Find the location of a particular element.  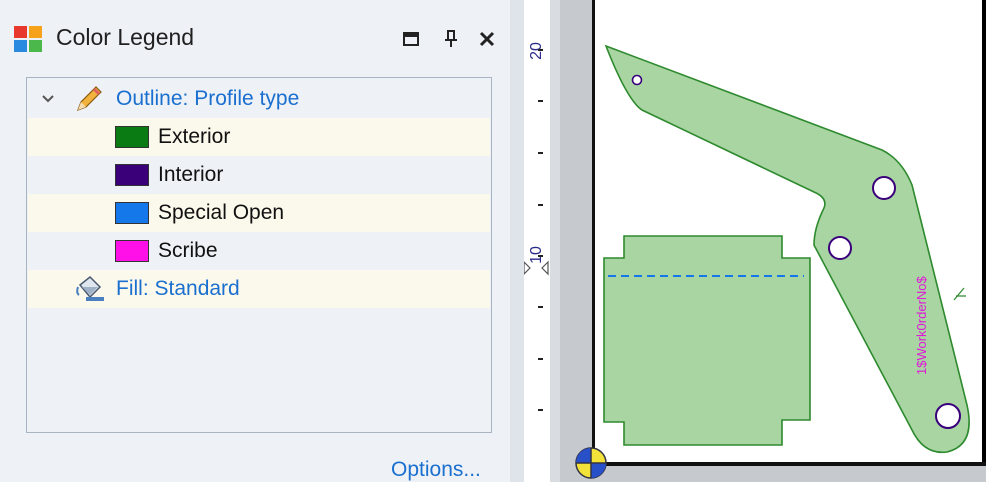

pencil-icon is located at coordinates (89, 99).